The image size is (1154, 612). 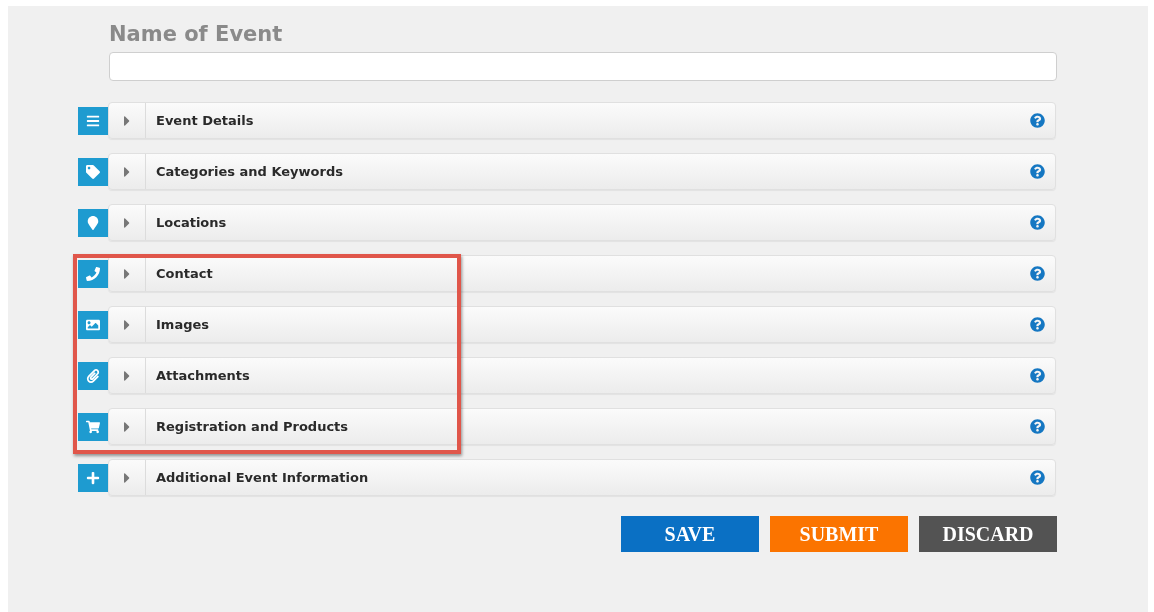 I want to click on section-label: Categories and Keywords, so click(x=250, y=171).